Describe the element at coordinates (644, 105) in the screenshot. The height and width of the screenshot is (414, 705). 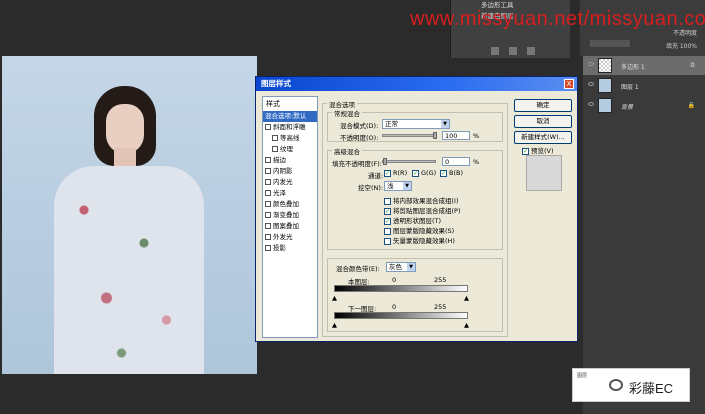
I see `layer-row-background: 背景 🔒` at that location.